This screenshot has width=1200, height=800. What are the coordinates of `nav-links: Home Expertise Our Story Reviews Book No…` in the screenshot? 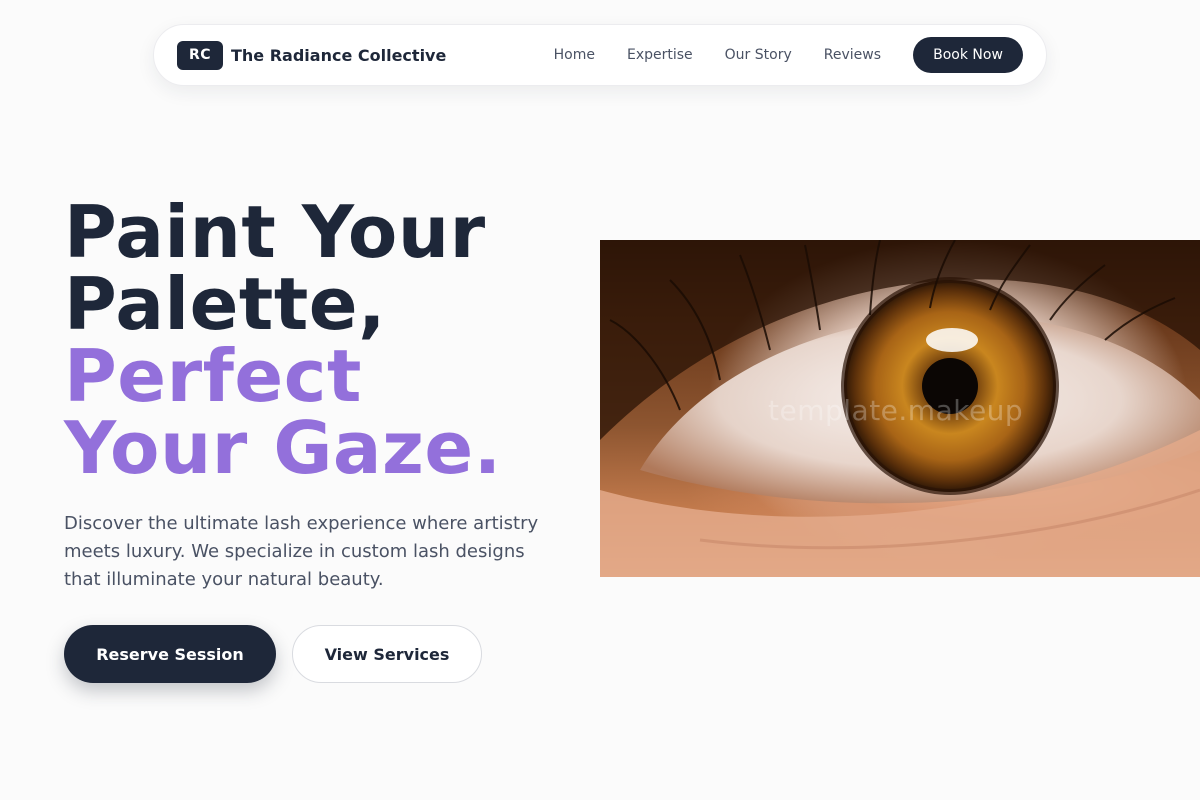 It's located at (788, 55).